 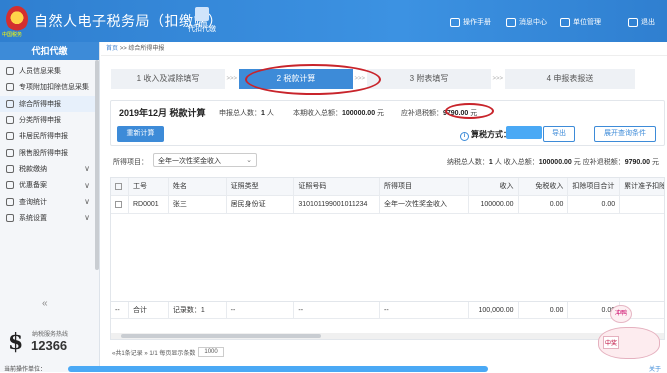 I want to click on column-header: 所得项目, so click(x=424, y=186).